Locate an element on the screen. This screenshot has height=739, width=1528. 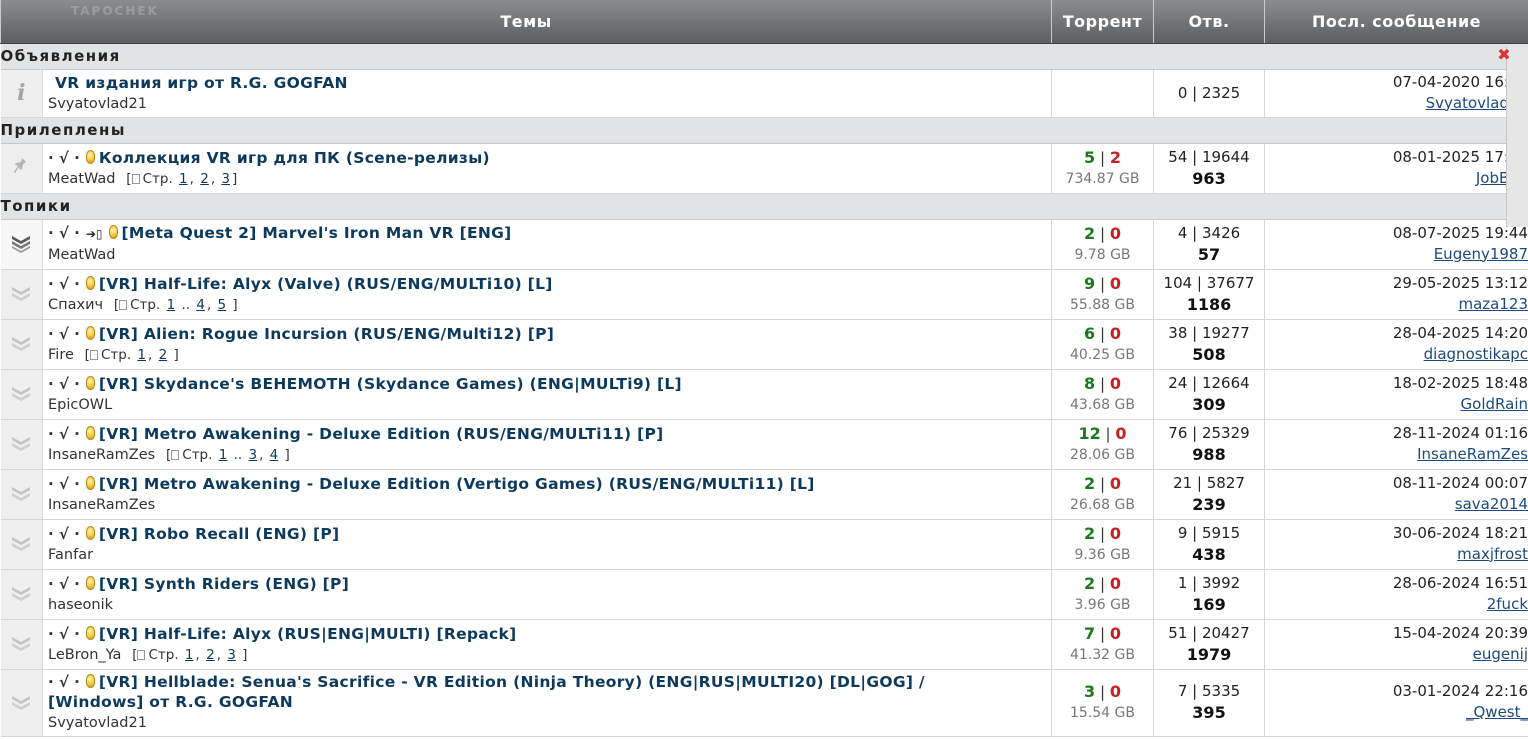
sticky-torrent-cell: 5 | 2 734.87 GB is located at coordinates (1102, 168).